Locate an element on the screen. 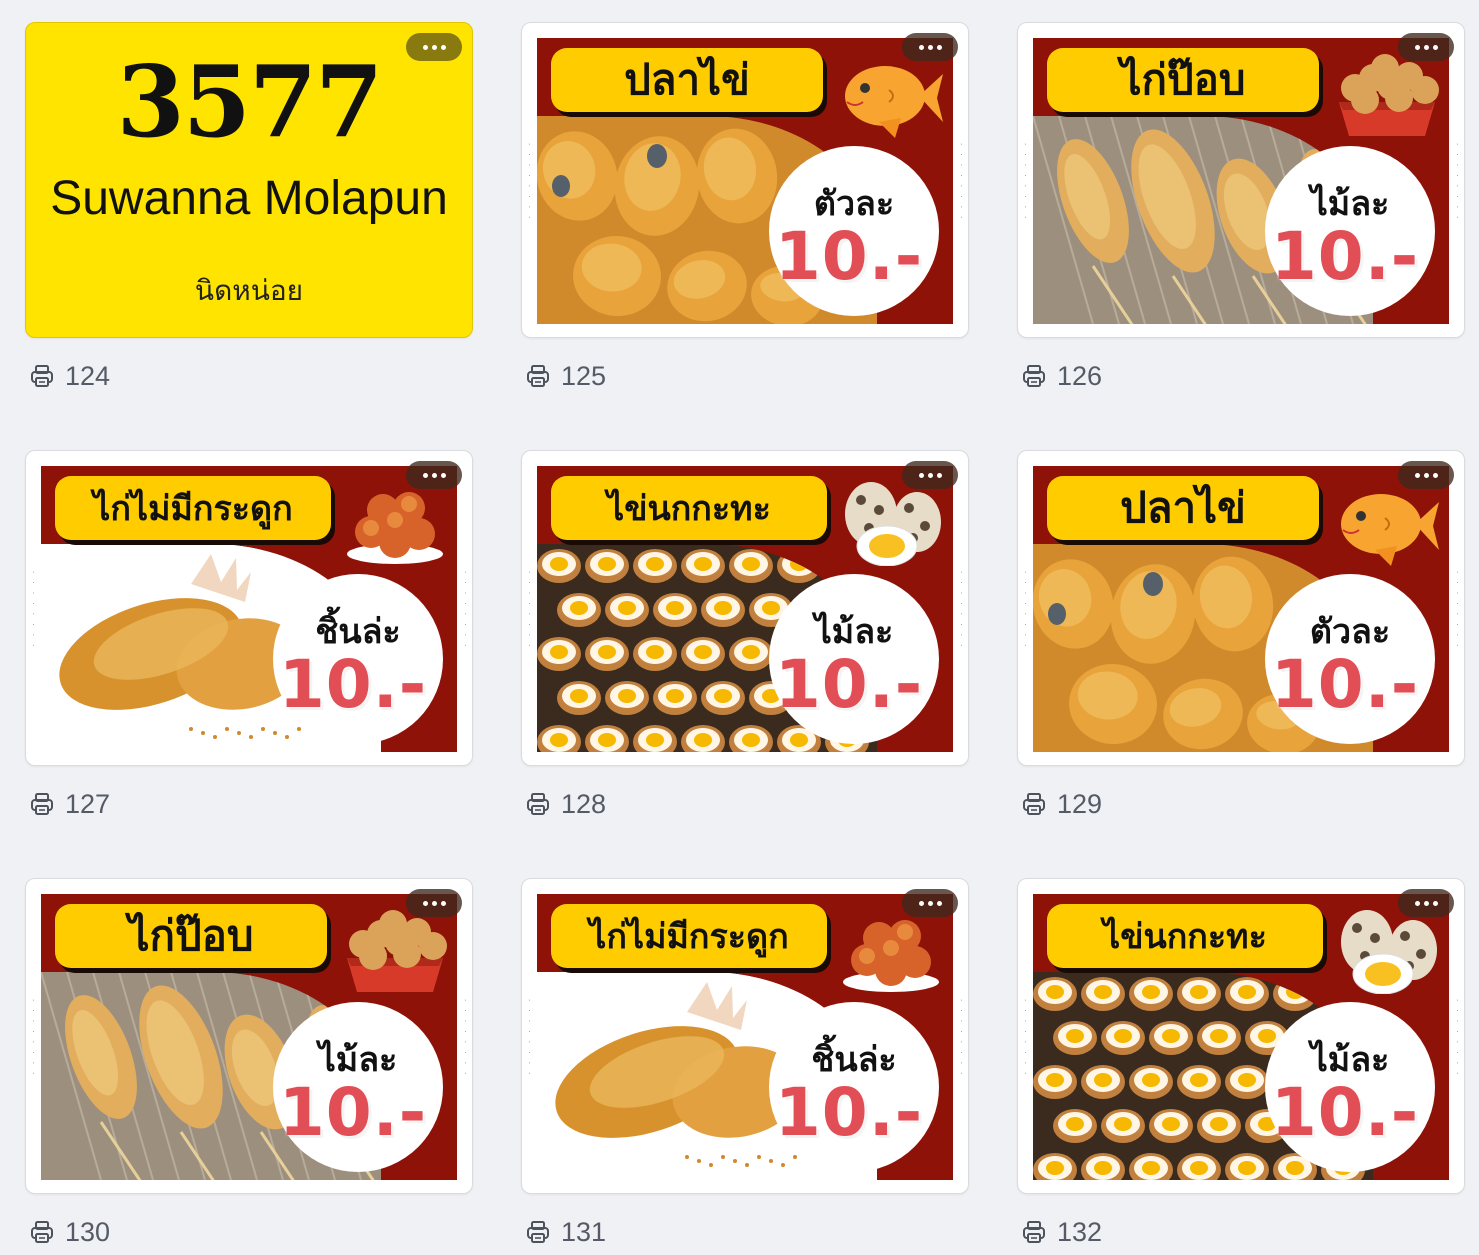 The image size is (1479, 1255). print-count-value: 132 is located at coordinates (1080, 1231).